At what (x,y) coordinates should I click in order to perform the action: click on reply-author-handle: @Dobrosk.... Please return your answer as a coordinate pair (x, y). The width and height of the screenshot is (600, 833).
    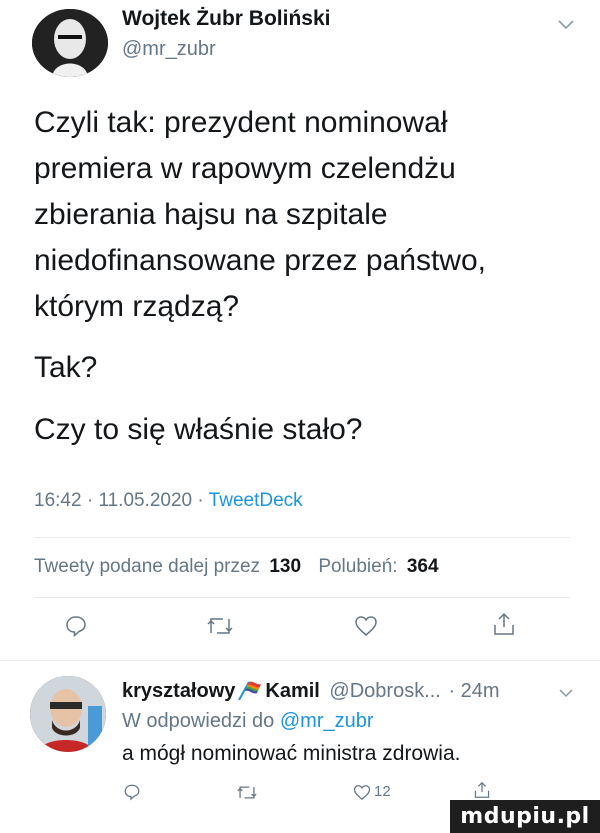
    Looking at the image, I should click on (384, 691).